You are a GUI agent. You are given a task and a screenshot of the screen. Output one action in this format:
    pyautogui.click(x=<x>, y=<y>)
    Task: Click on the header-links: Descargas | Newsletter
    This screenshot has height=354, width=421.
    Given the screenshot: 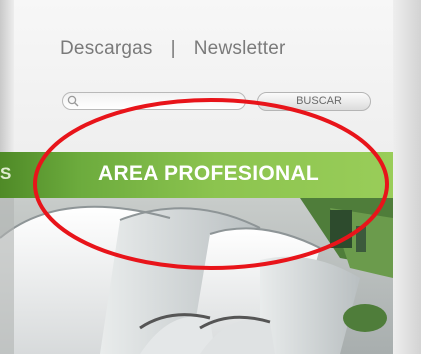 What is the action you would take?
    pyautogui.click(x=173, y=49)
    